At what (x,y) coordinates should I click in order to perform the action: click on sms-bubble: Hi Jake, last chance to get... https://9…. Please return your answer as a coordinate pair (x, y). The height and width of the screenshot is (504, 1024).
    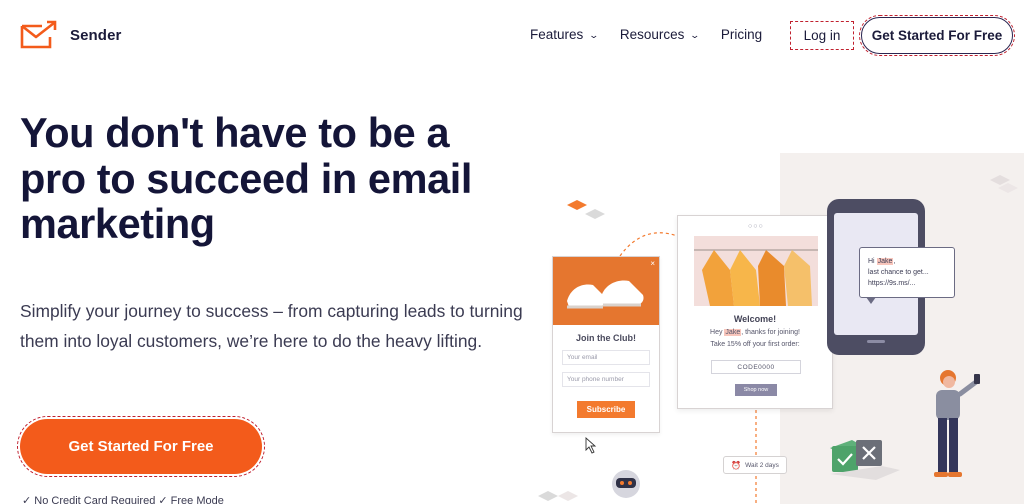
    Looking at the image, I should click on (907, 272).